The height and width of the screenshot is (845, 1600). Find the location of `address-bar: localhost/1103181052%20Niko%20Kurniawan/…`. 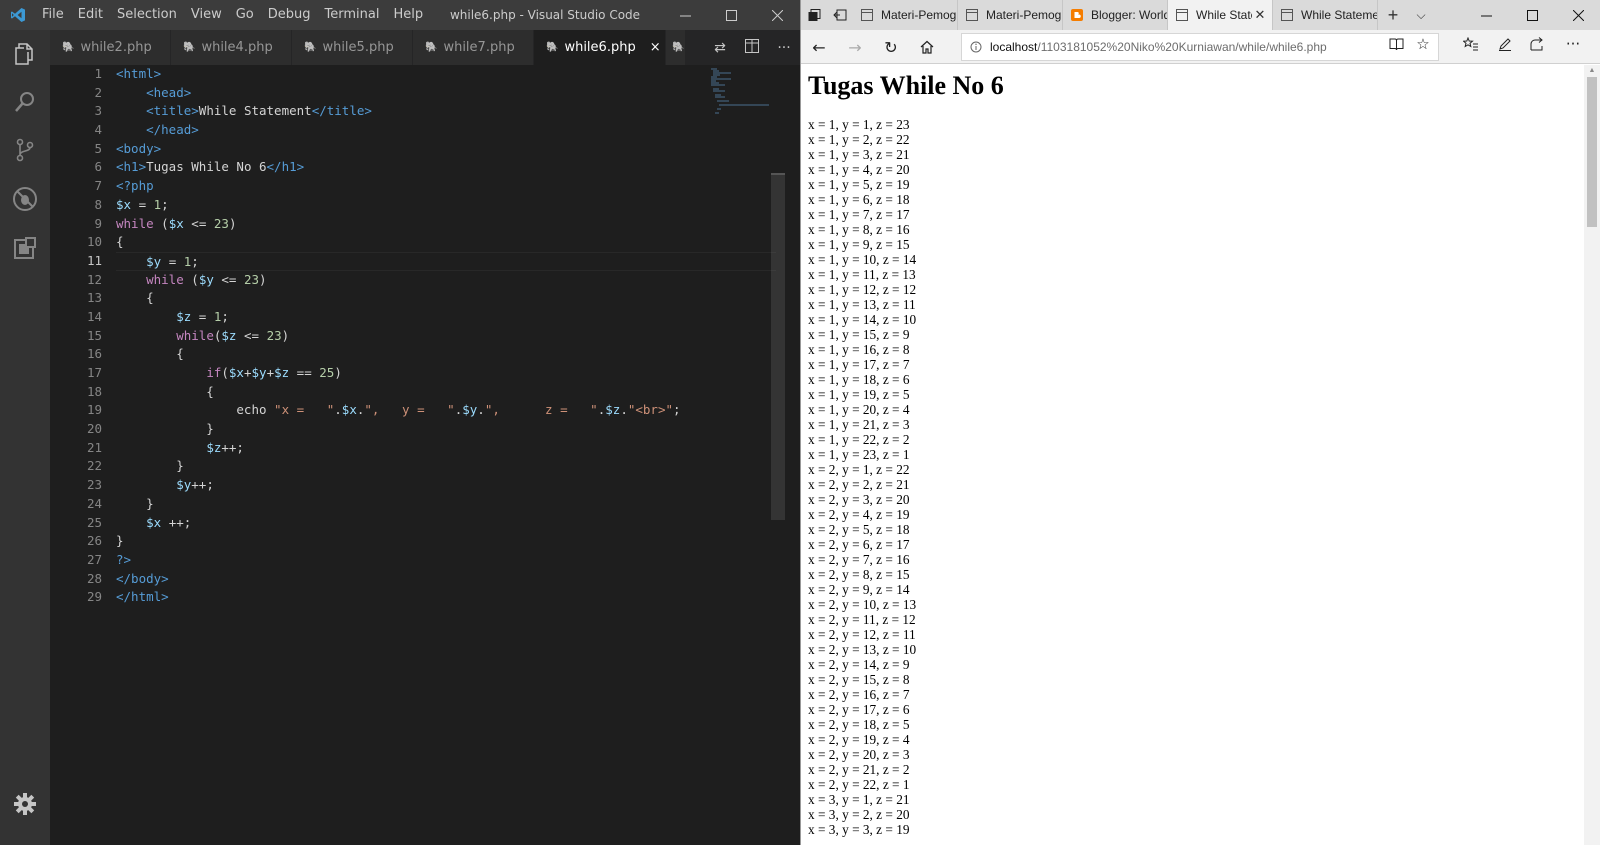

address-bar: localhost/1103181052%20Niko%20Kurniawan/… is located at coordinates (1200, 47).